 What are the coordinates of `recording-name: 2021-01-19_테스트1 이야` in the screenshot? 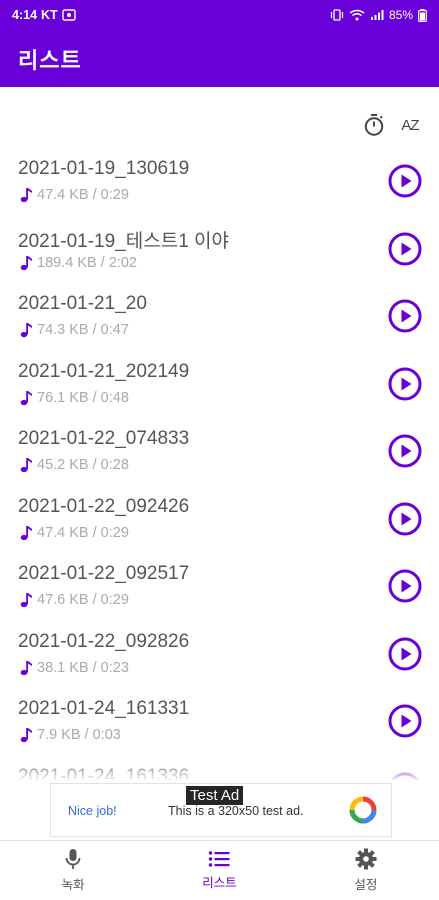 It's located at (124, 241).